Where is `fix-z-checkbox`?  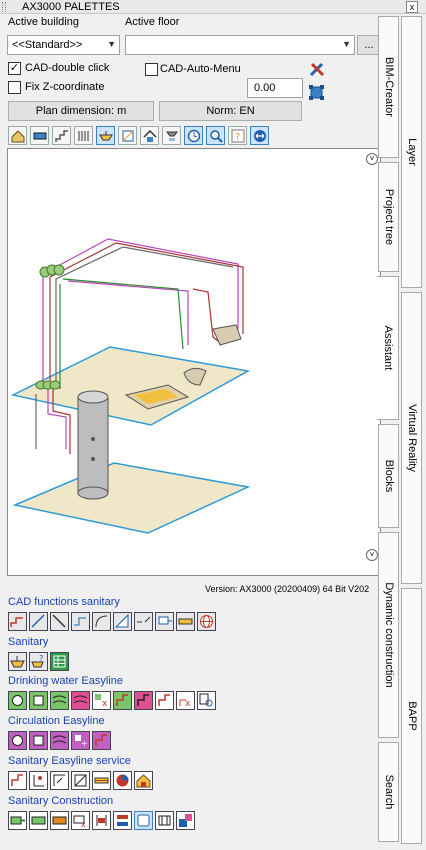
fix-z-checkbox is located at coordinates (14, 87).